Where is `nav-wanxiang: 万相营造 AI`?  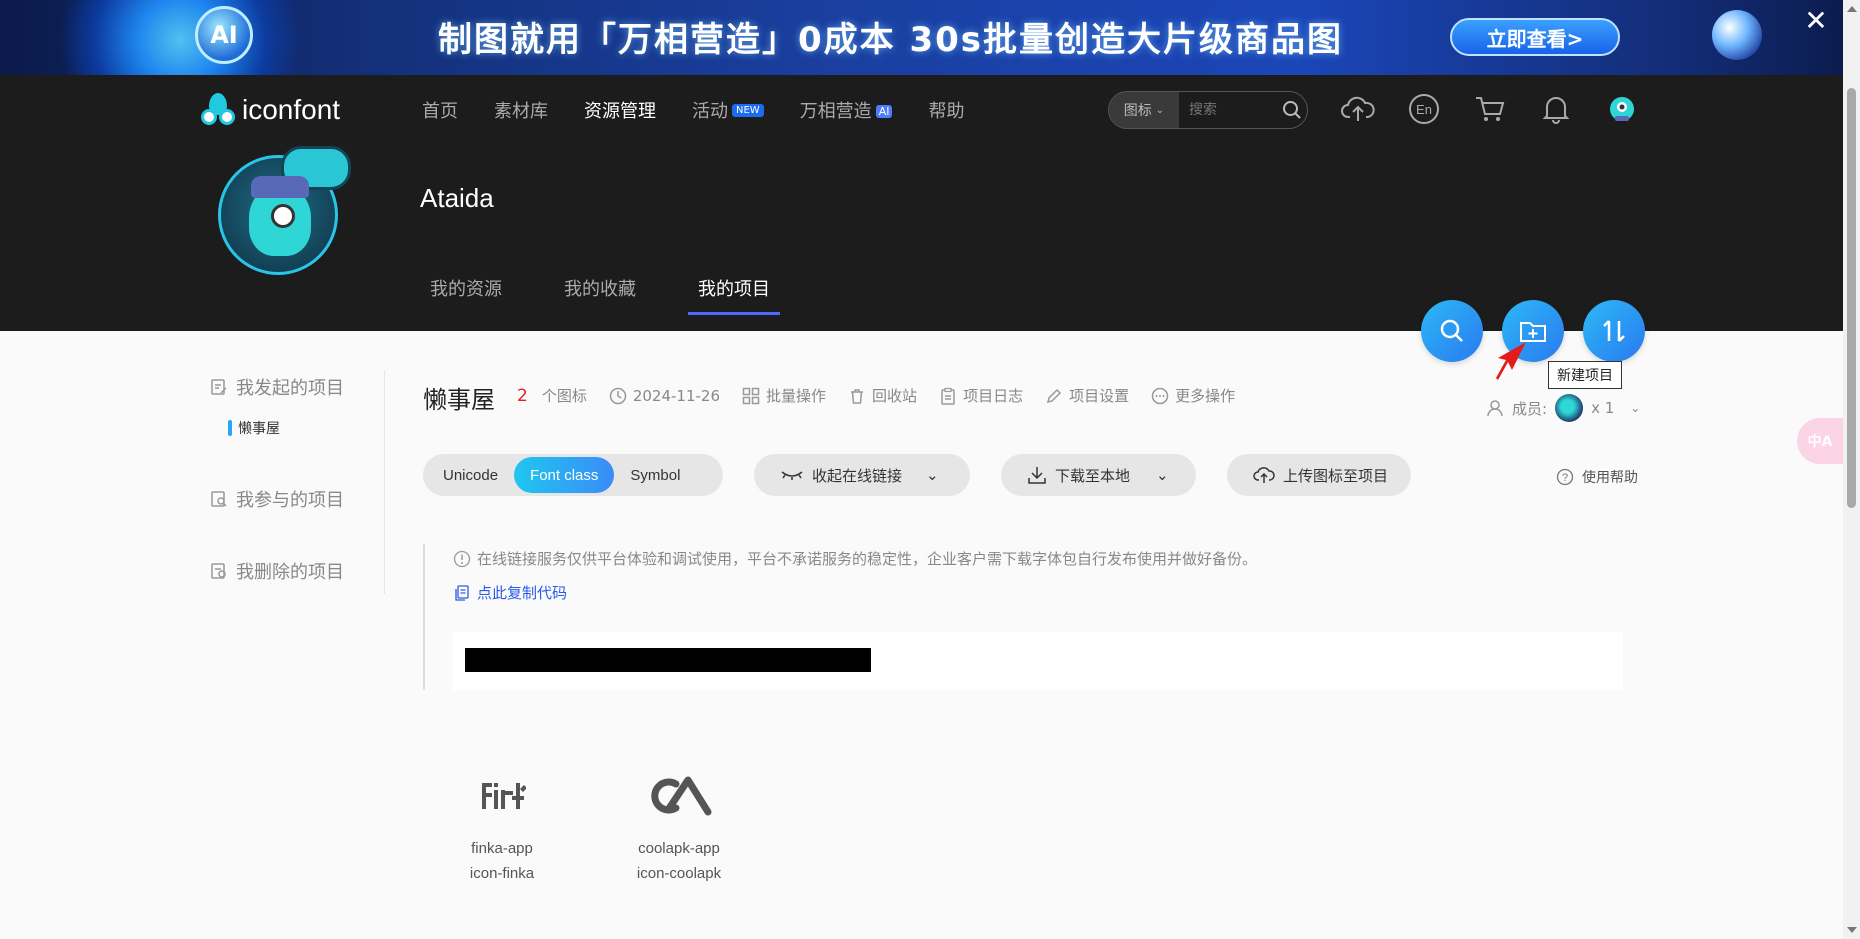
nav-wanxiang: 万相营造 AI is located at coordinates (846, 110).